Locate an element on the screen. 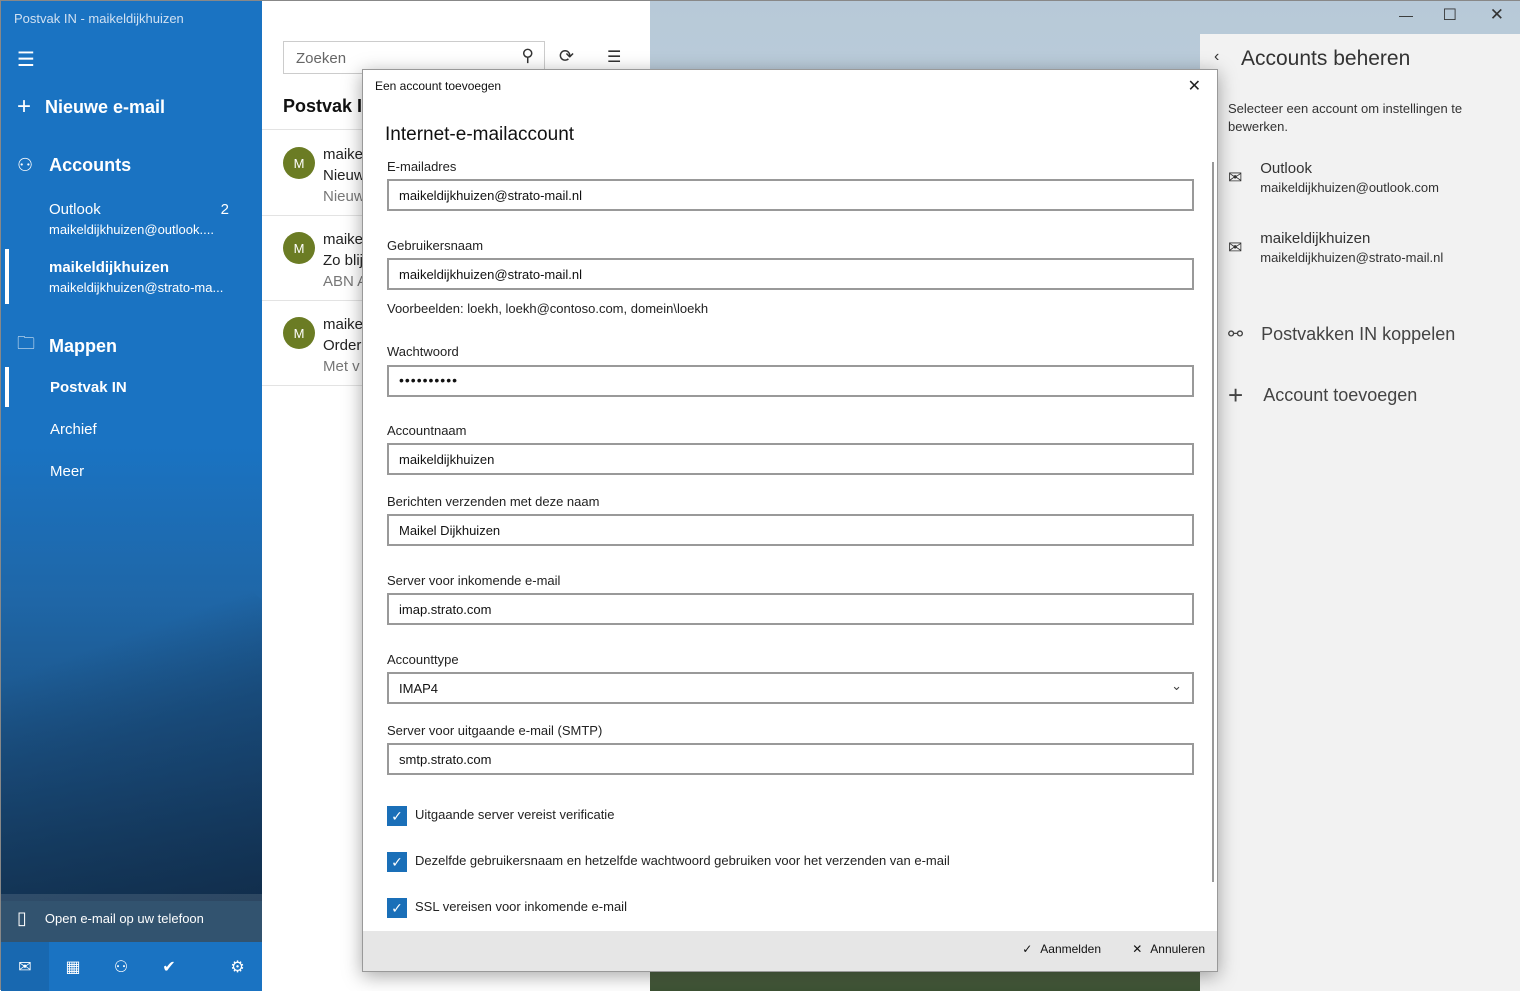  checkbox-label: Uitgaande server vereist verificatie is located at coordinates (515, 814).